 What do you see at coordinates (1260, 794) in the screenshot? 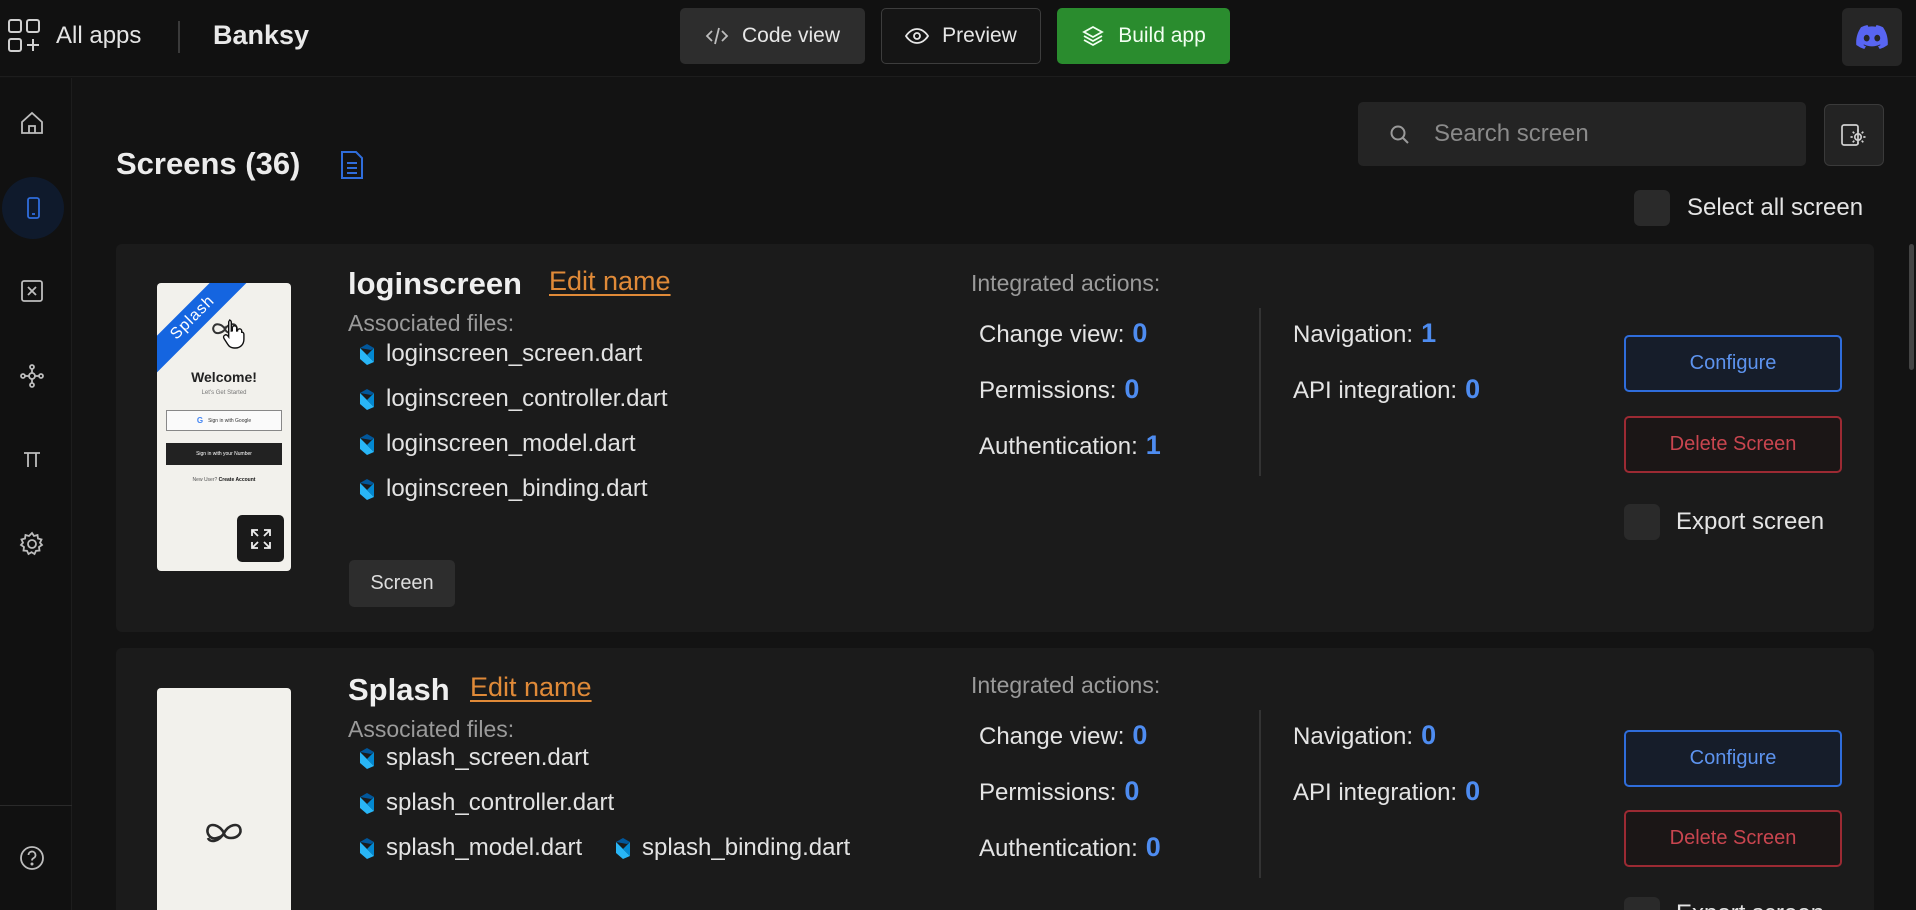
I see `actions-divider` at bounding box center [1260, 794].